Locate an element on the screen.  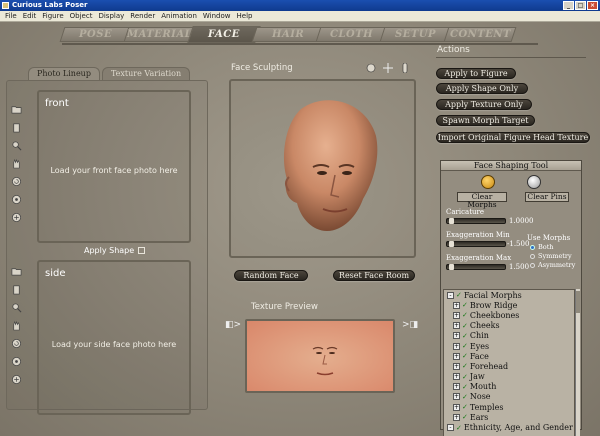
maximize-button: □ is located at coordinates (580, 5).